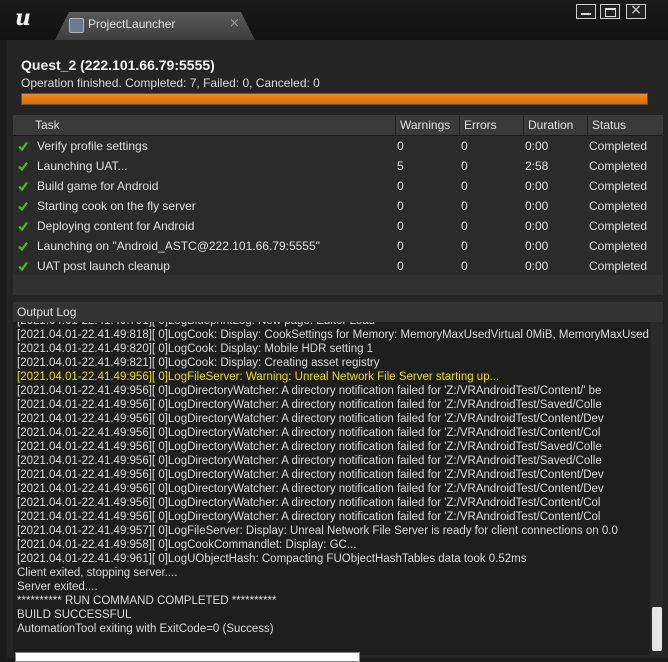 This screenshot has width=668, height=662. I want to click on progress-bar-fill, so click(334, 99).